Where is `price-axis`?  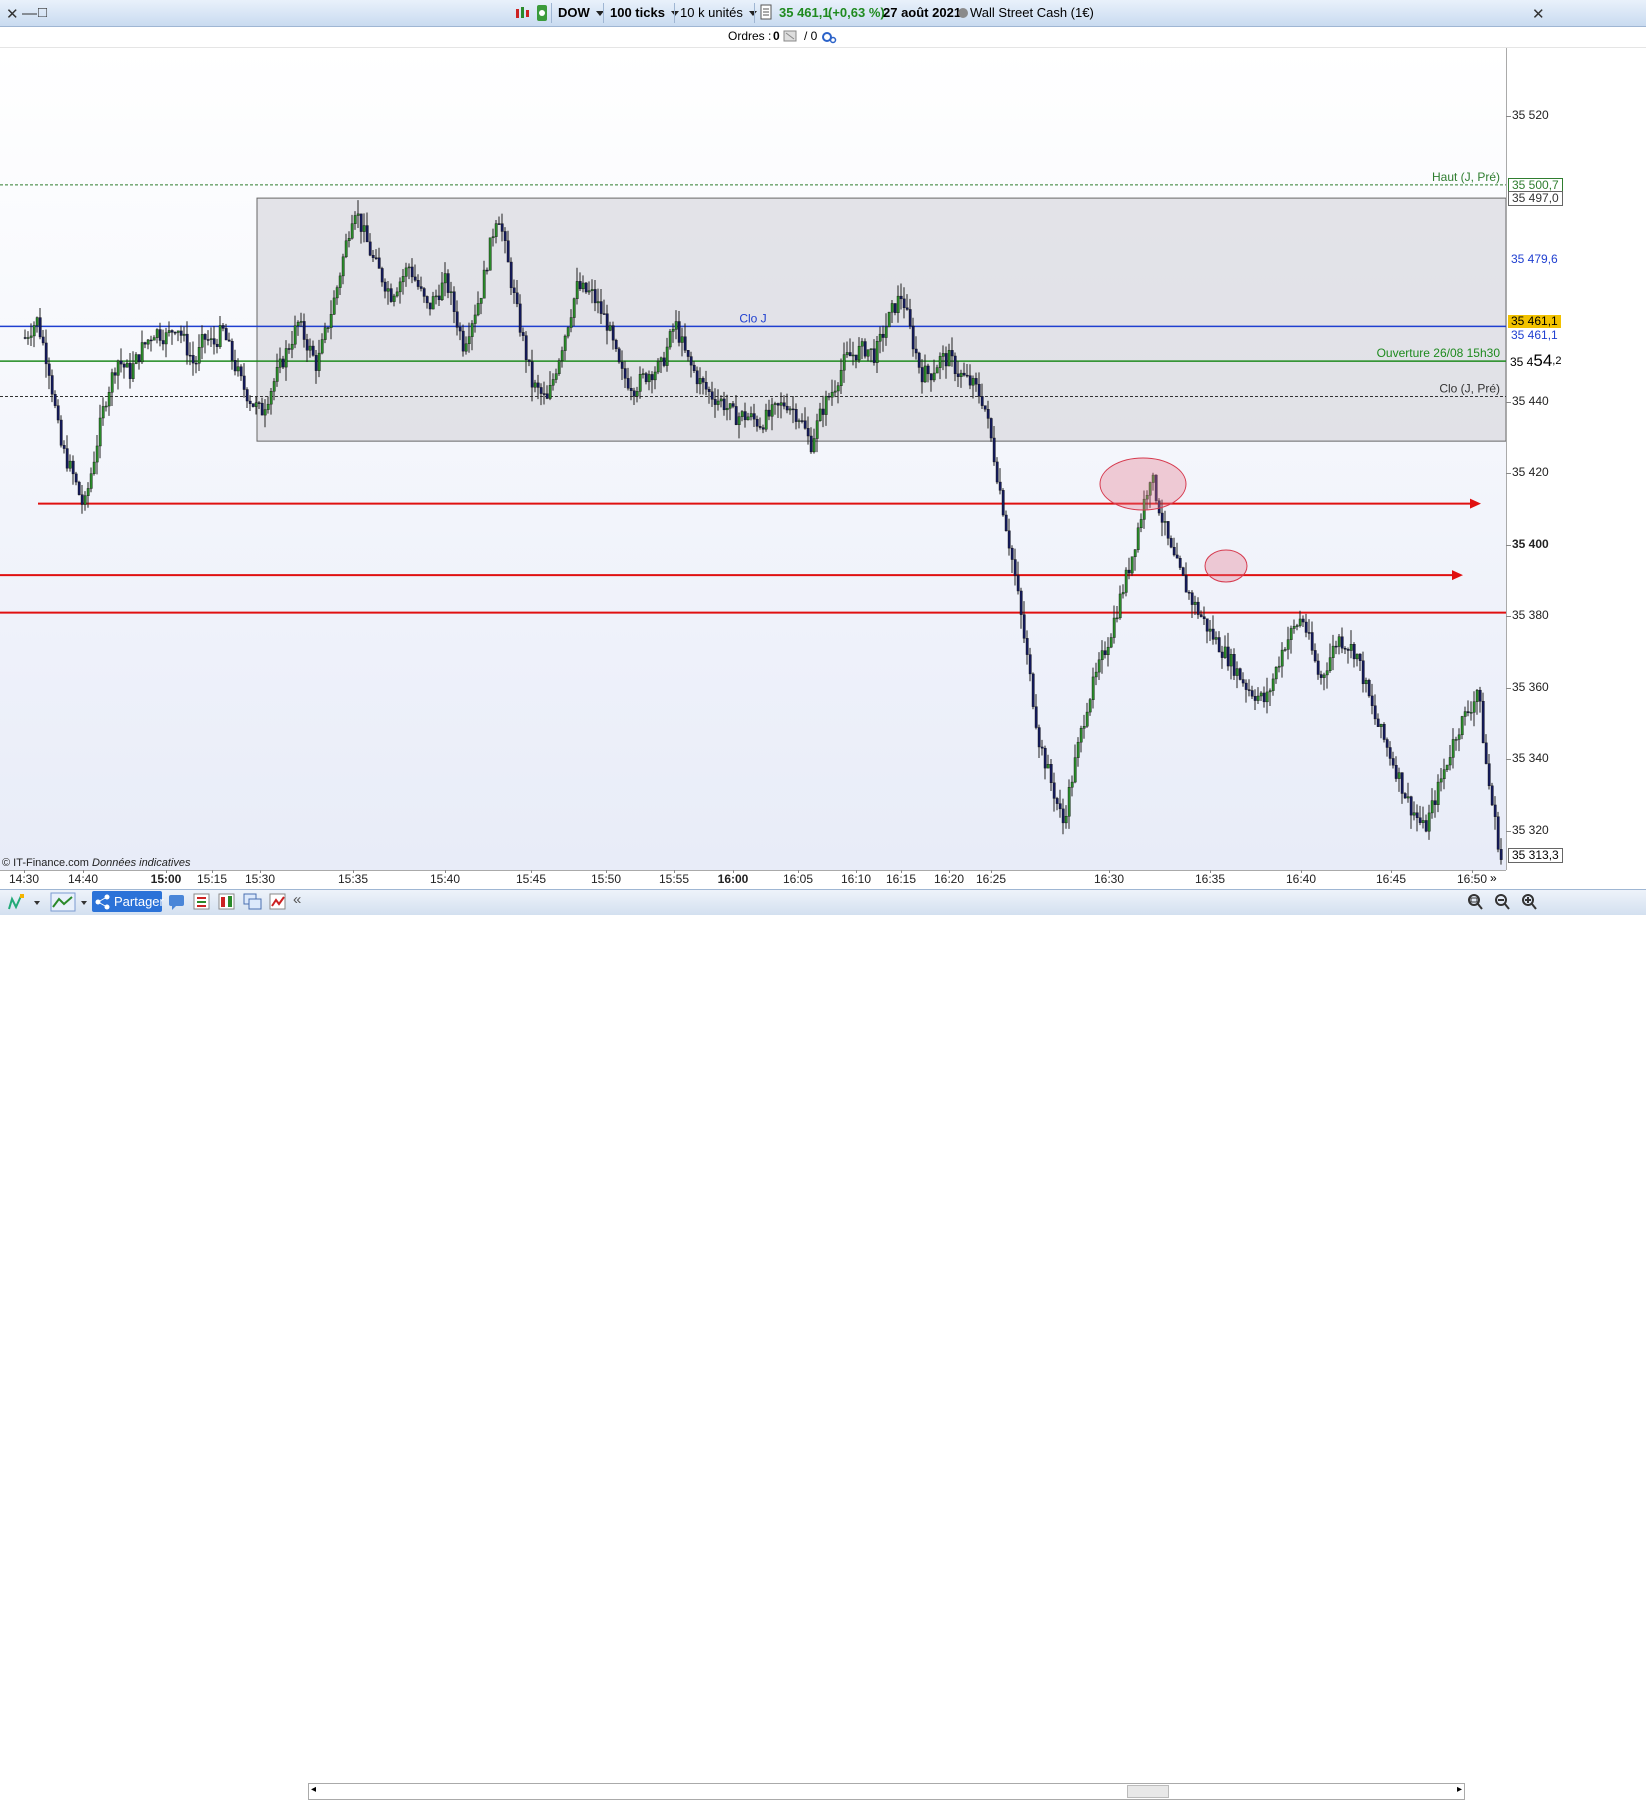 price-axis is located at coordinates (1536, 459).